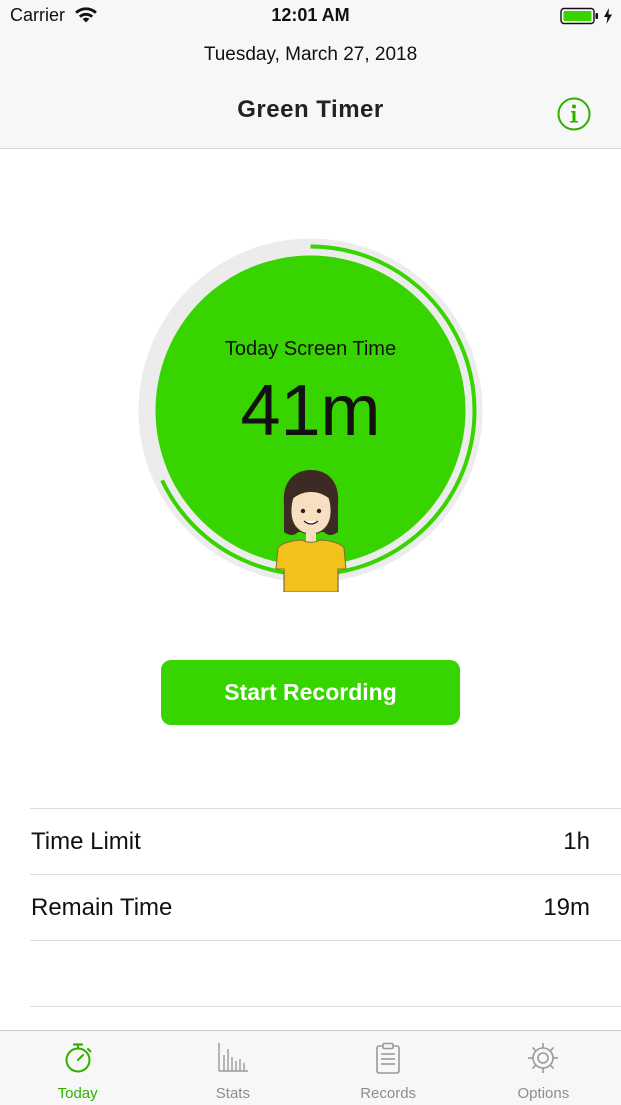 The image size is (621, 1105). I want to click on current-date: Tuesday, March 27, 2018, so click(310, 54).